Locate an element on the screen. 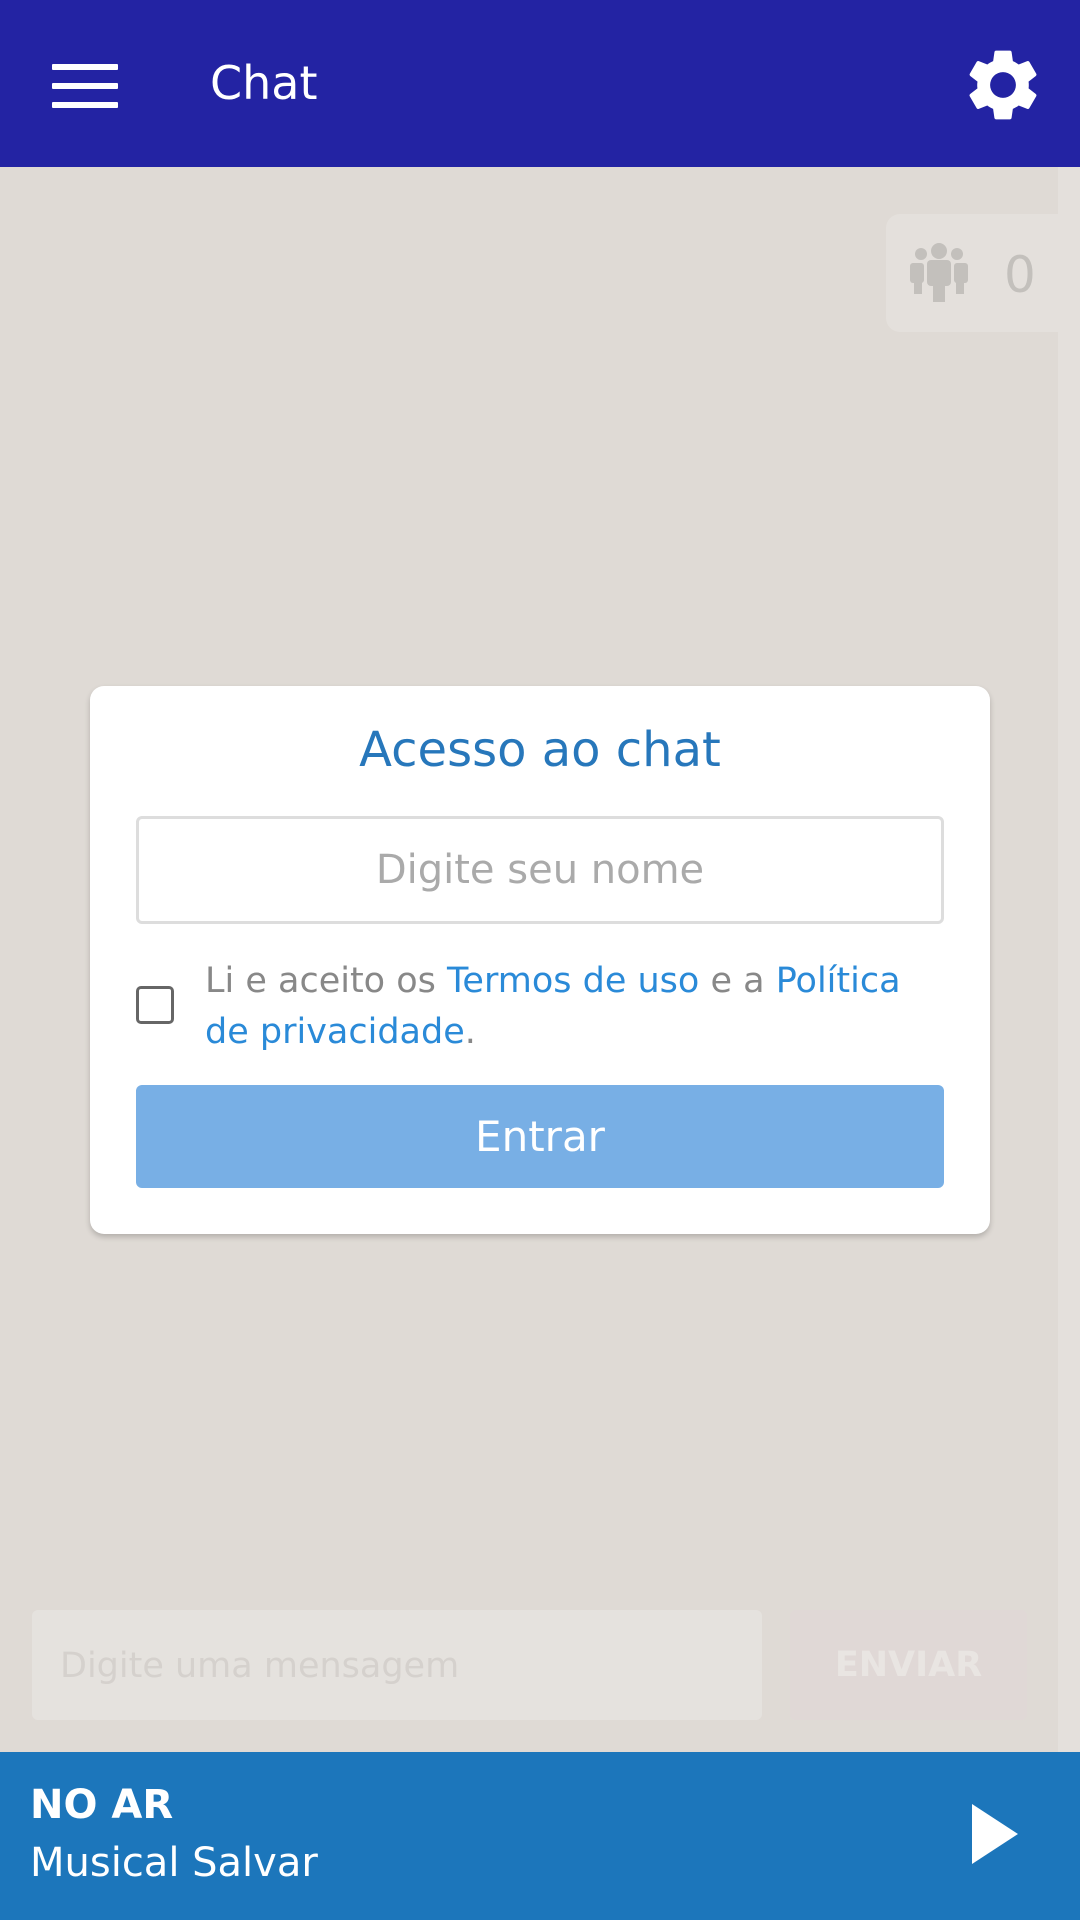 This screenshot has width=1080, height=1920. enter-button: Entrar is located at coordinates (540, 1136).